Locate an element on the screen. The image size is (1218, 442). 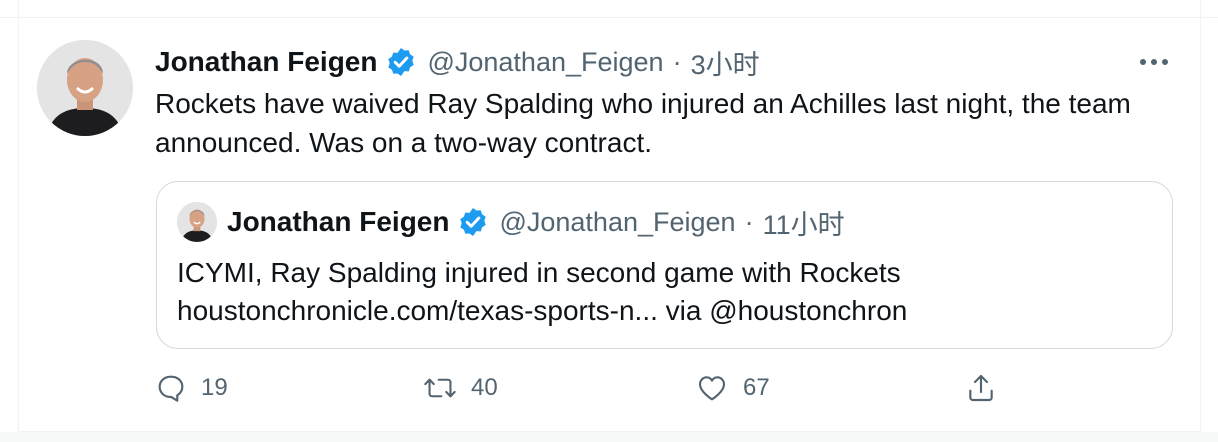
more-options-button is located at coordinates (1154, 62).